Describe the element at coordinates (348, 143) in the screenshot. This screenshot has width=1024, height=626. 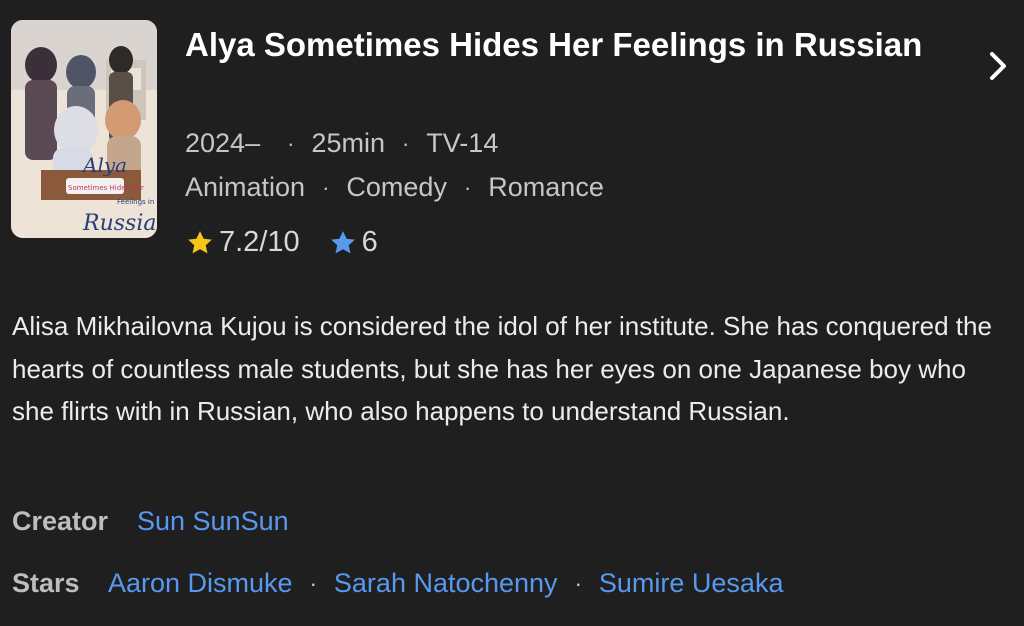
I see `runtime: 25min` at that location.